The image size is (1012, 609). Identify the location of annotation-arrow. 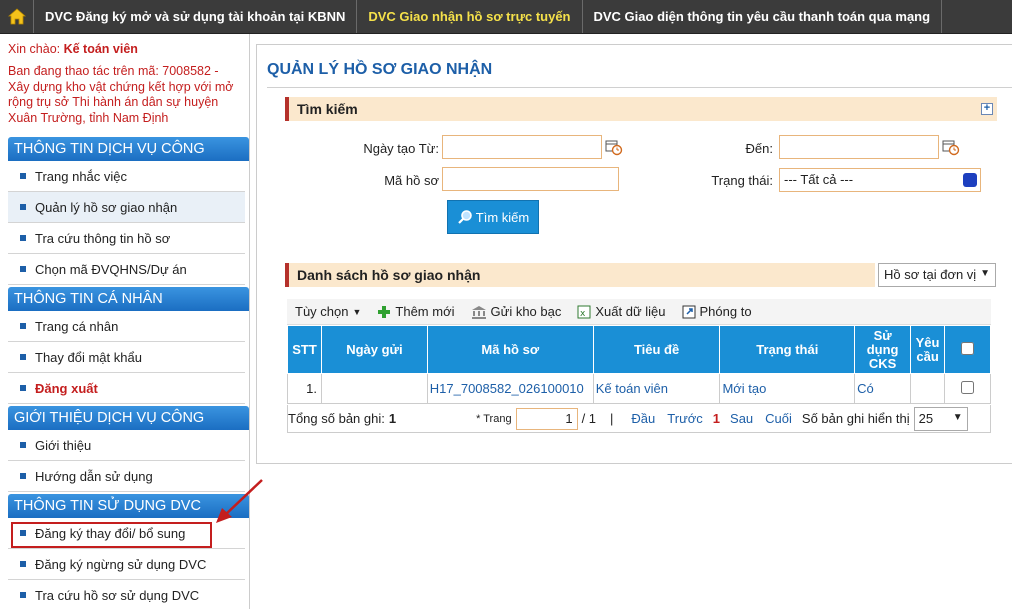
(239, 501).